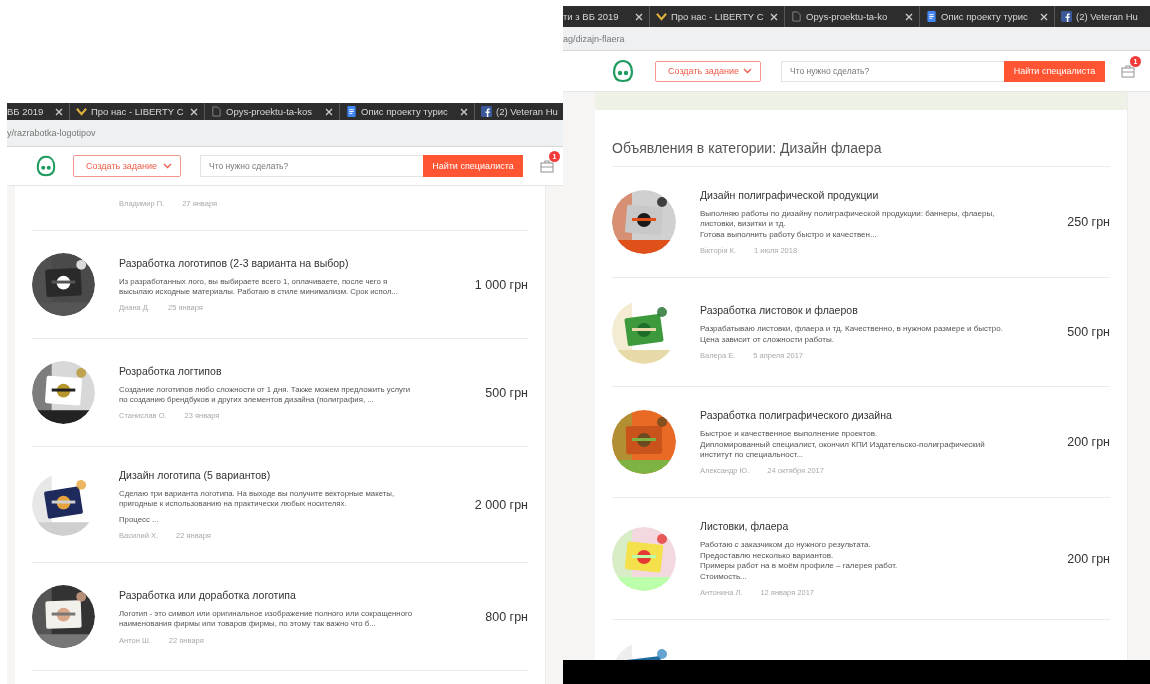 This screenshot has height=684, width=1150. I want to click on listing-price: 250 грн, so click(1088, 222).